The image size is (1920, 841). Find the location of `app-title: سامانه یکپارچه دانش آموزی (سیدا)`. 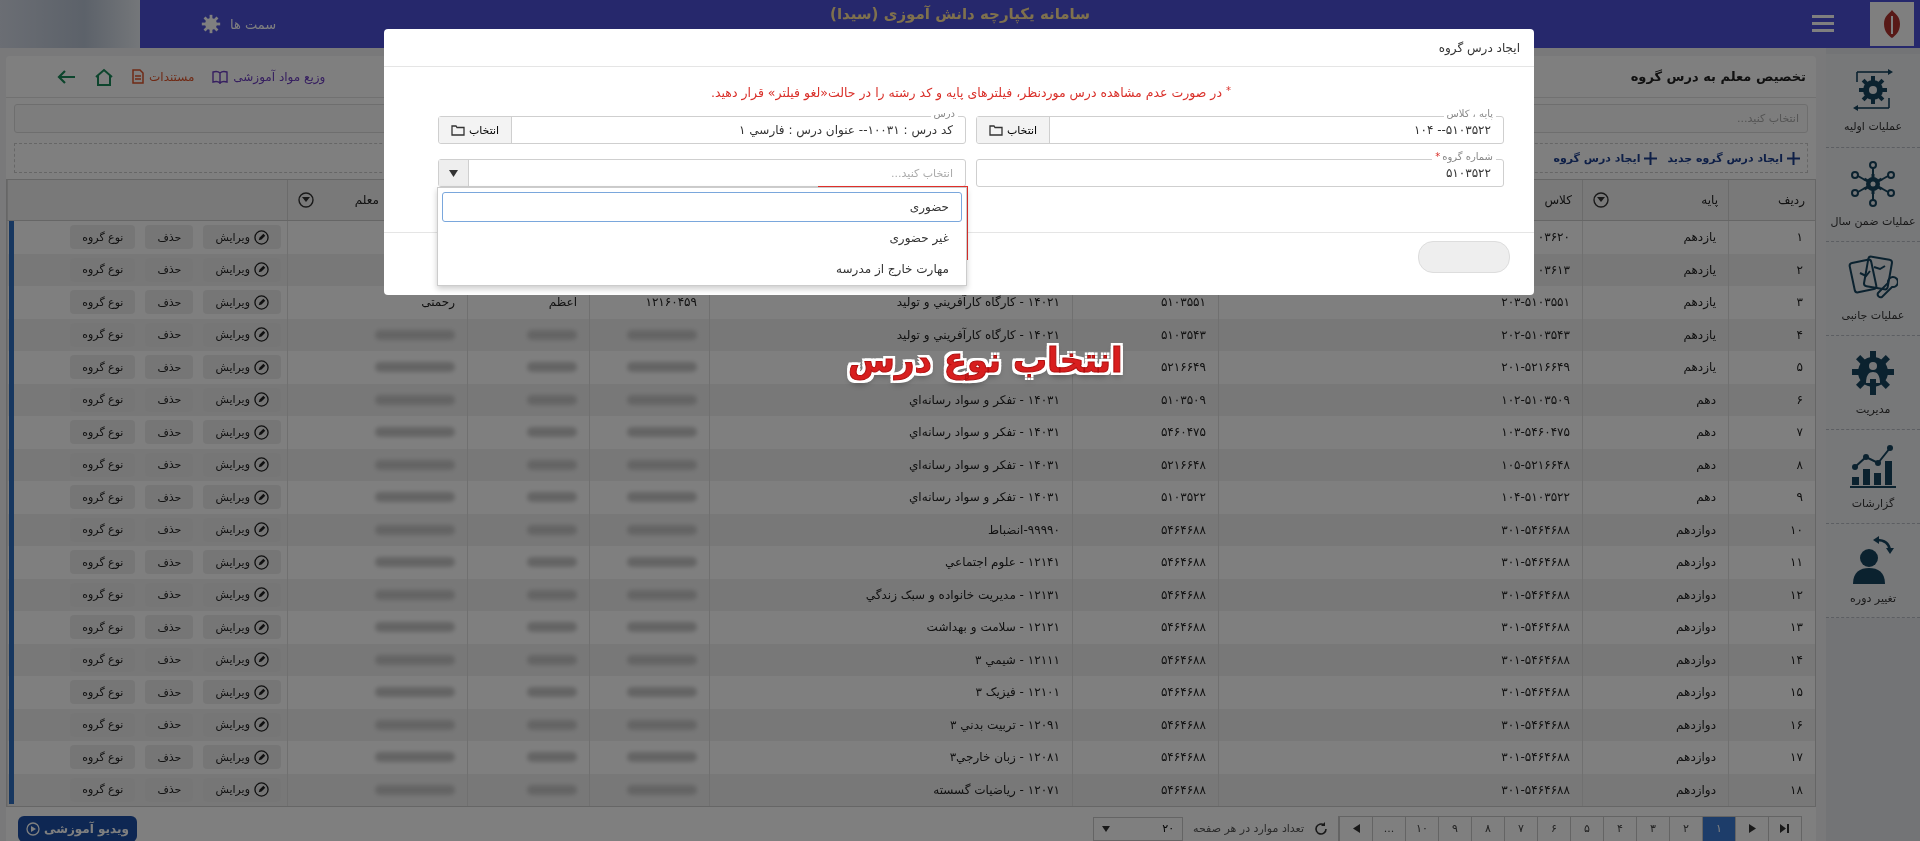

app-title: سامانه یکپارچه دانش آموزی (سیدا) is located at coordinates (960, 14).